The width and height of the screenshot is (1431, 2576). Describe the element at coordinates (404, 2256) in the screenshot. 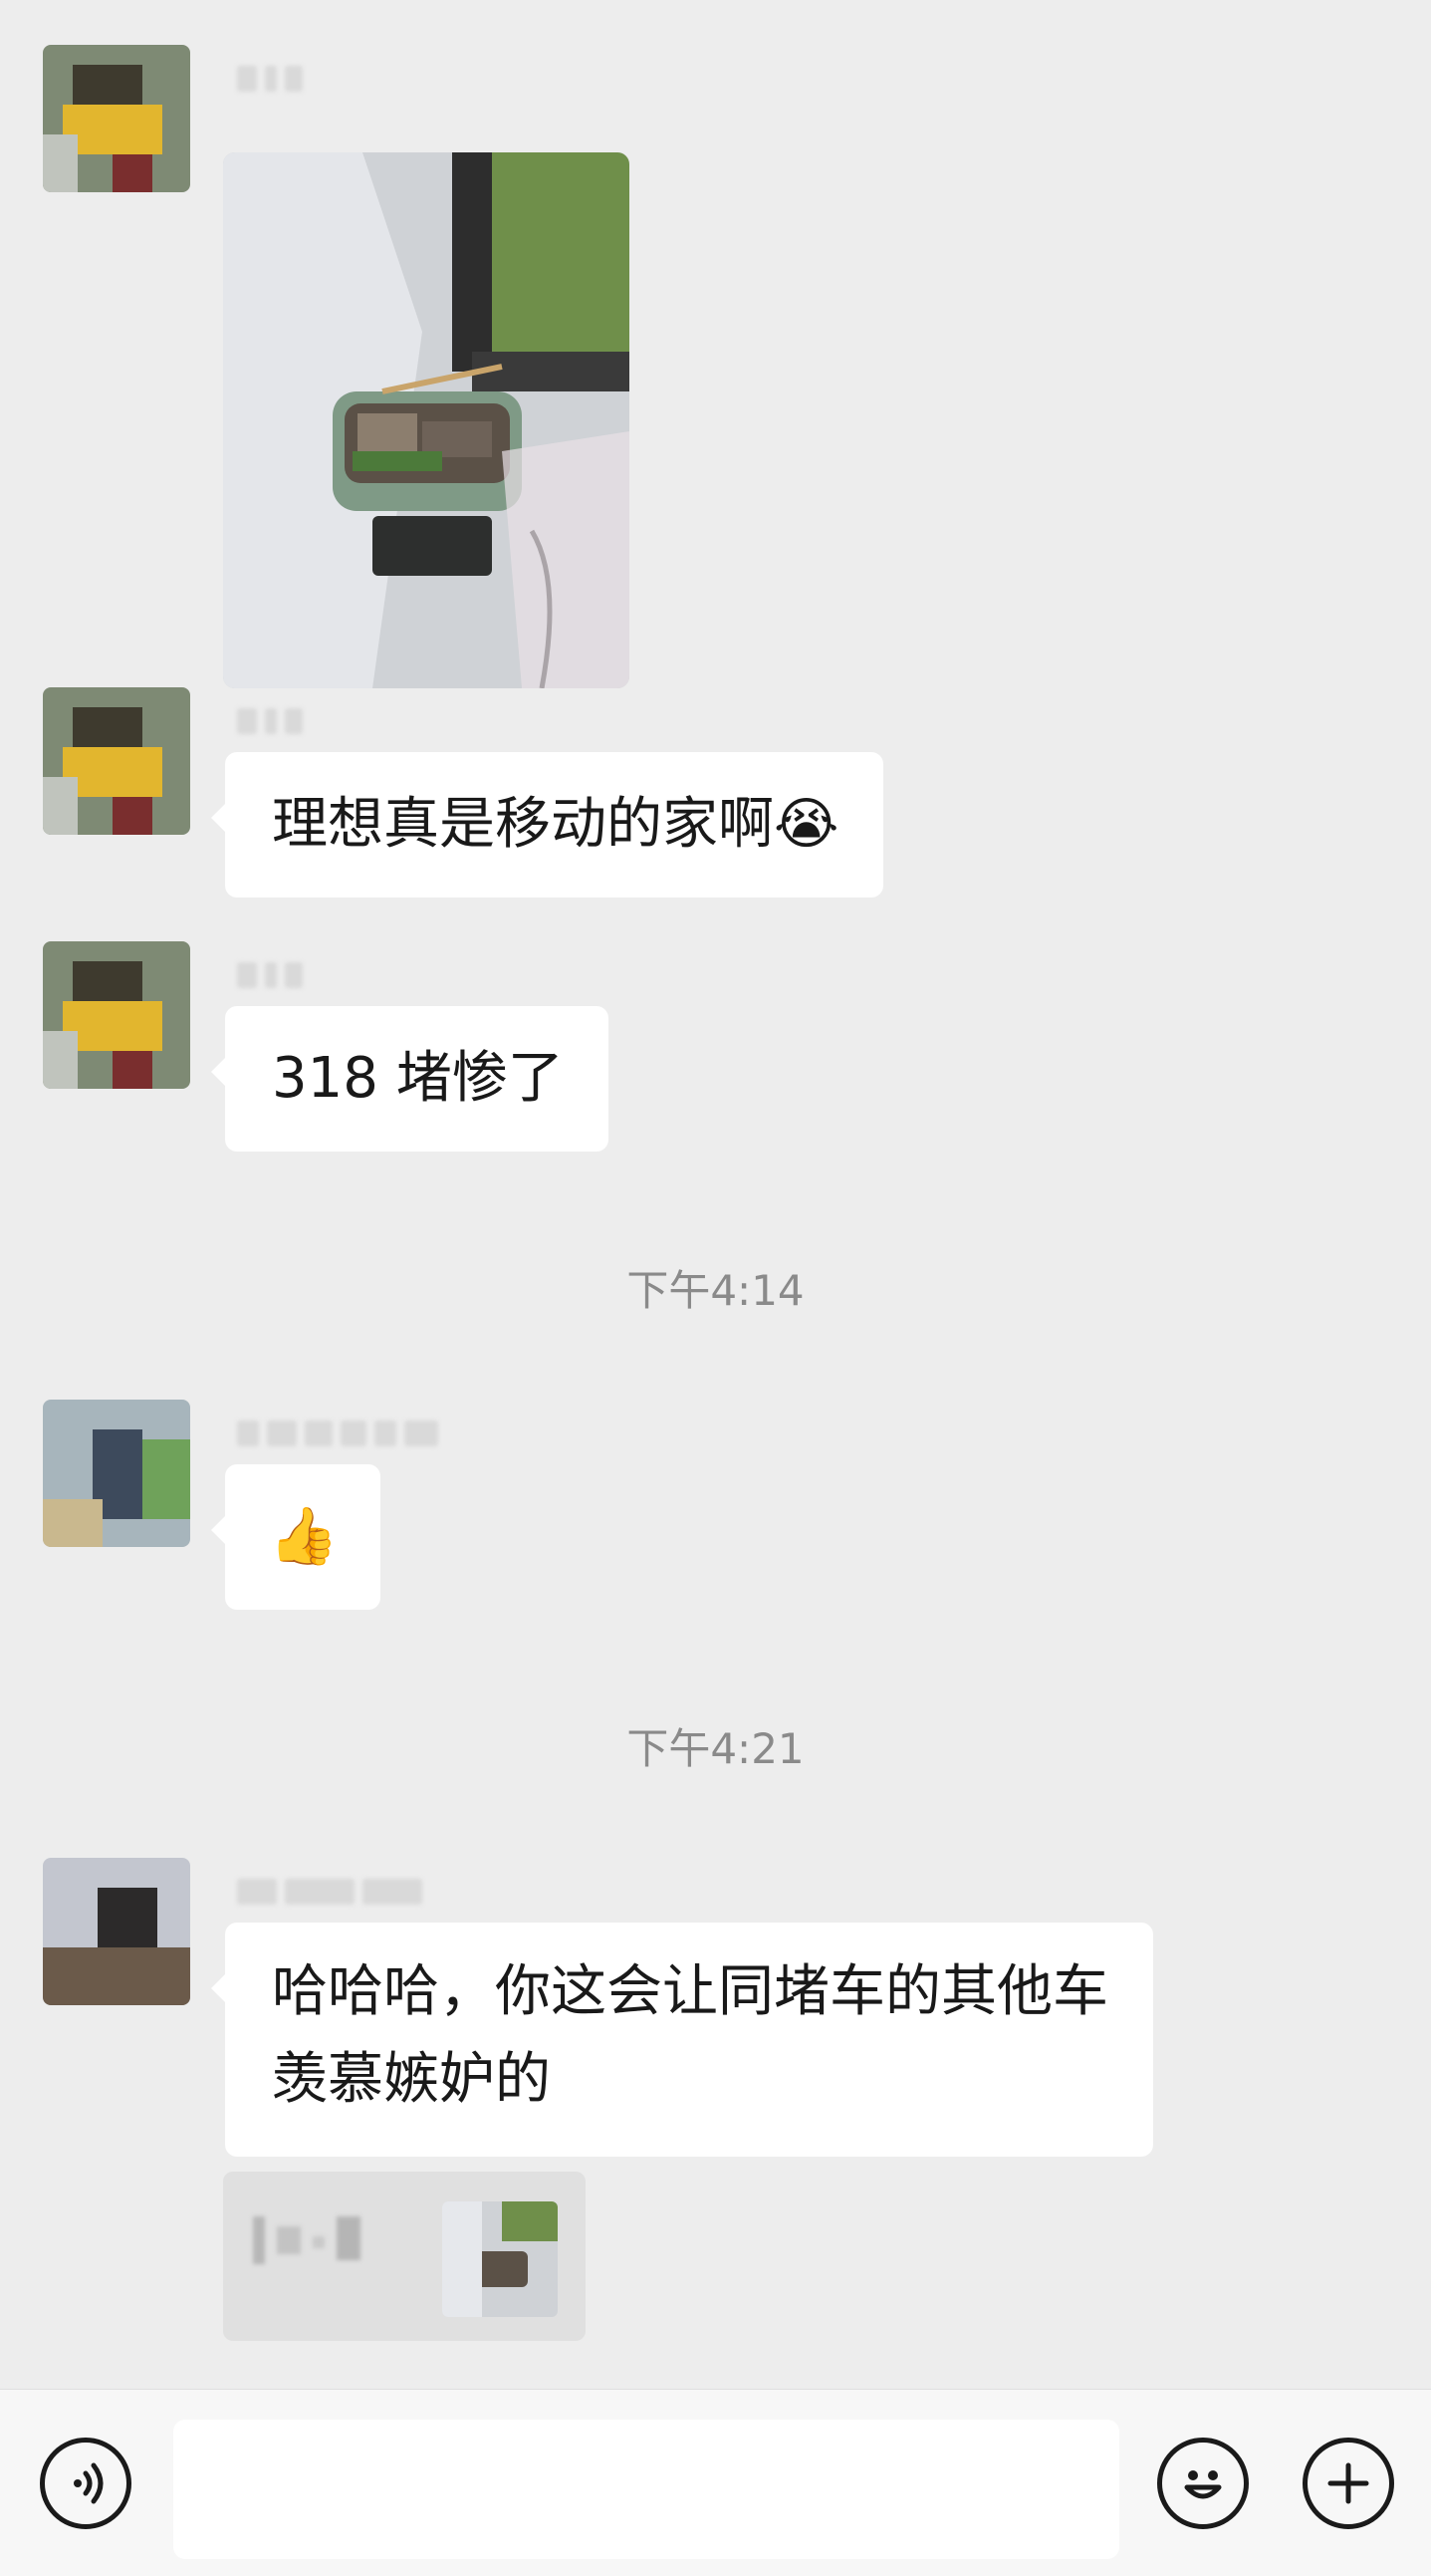

I see `quoted-message` at that location.